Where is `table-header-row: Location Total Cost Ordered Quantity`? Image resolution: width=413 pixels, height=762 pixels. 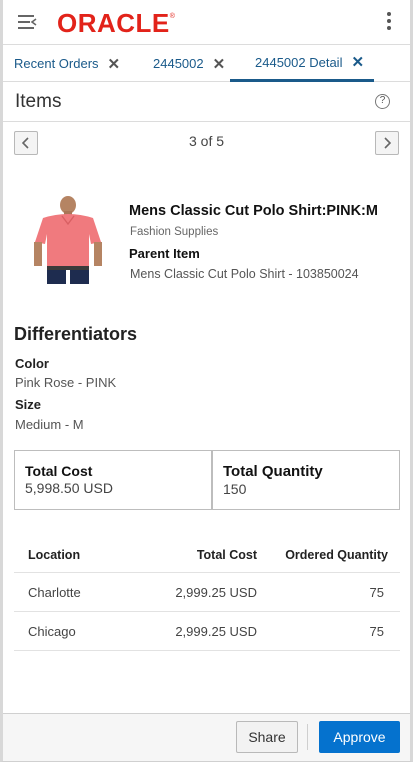
table-header-row: Location Total Cost Ordered Quantity is located at coordinates (207, 554).